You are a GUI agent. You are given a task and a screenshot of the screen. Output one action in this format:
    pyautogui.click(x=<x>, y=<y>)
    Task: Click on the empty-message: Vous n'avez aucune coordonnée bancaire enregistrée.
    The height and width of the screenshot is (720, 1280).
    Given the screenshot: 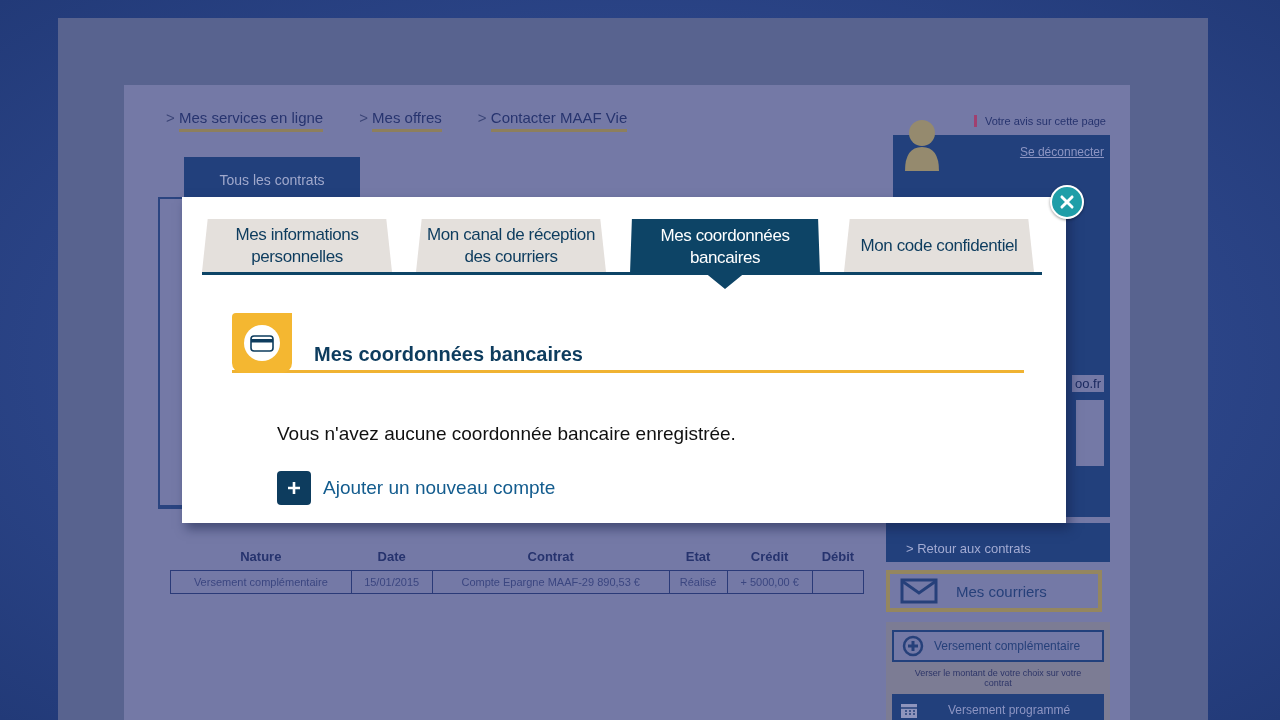 What is the action you would take?
    pyautogui.click(x=507, y=434)
    